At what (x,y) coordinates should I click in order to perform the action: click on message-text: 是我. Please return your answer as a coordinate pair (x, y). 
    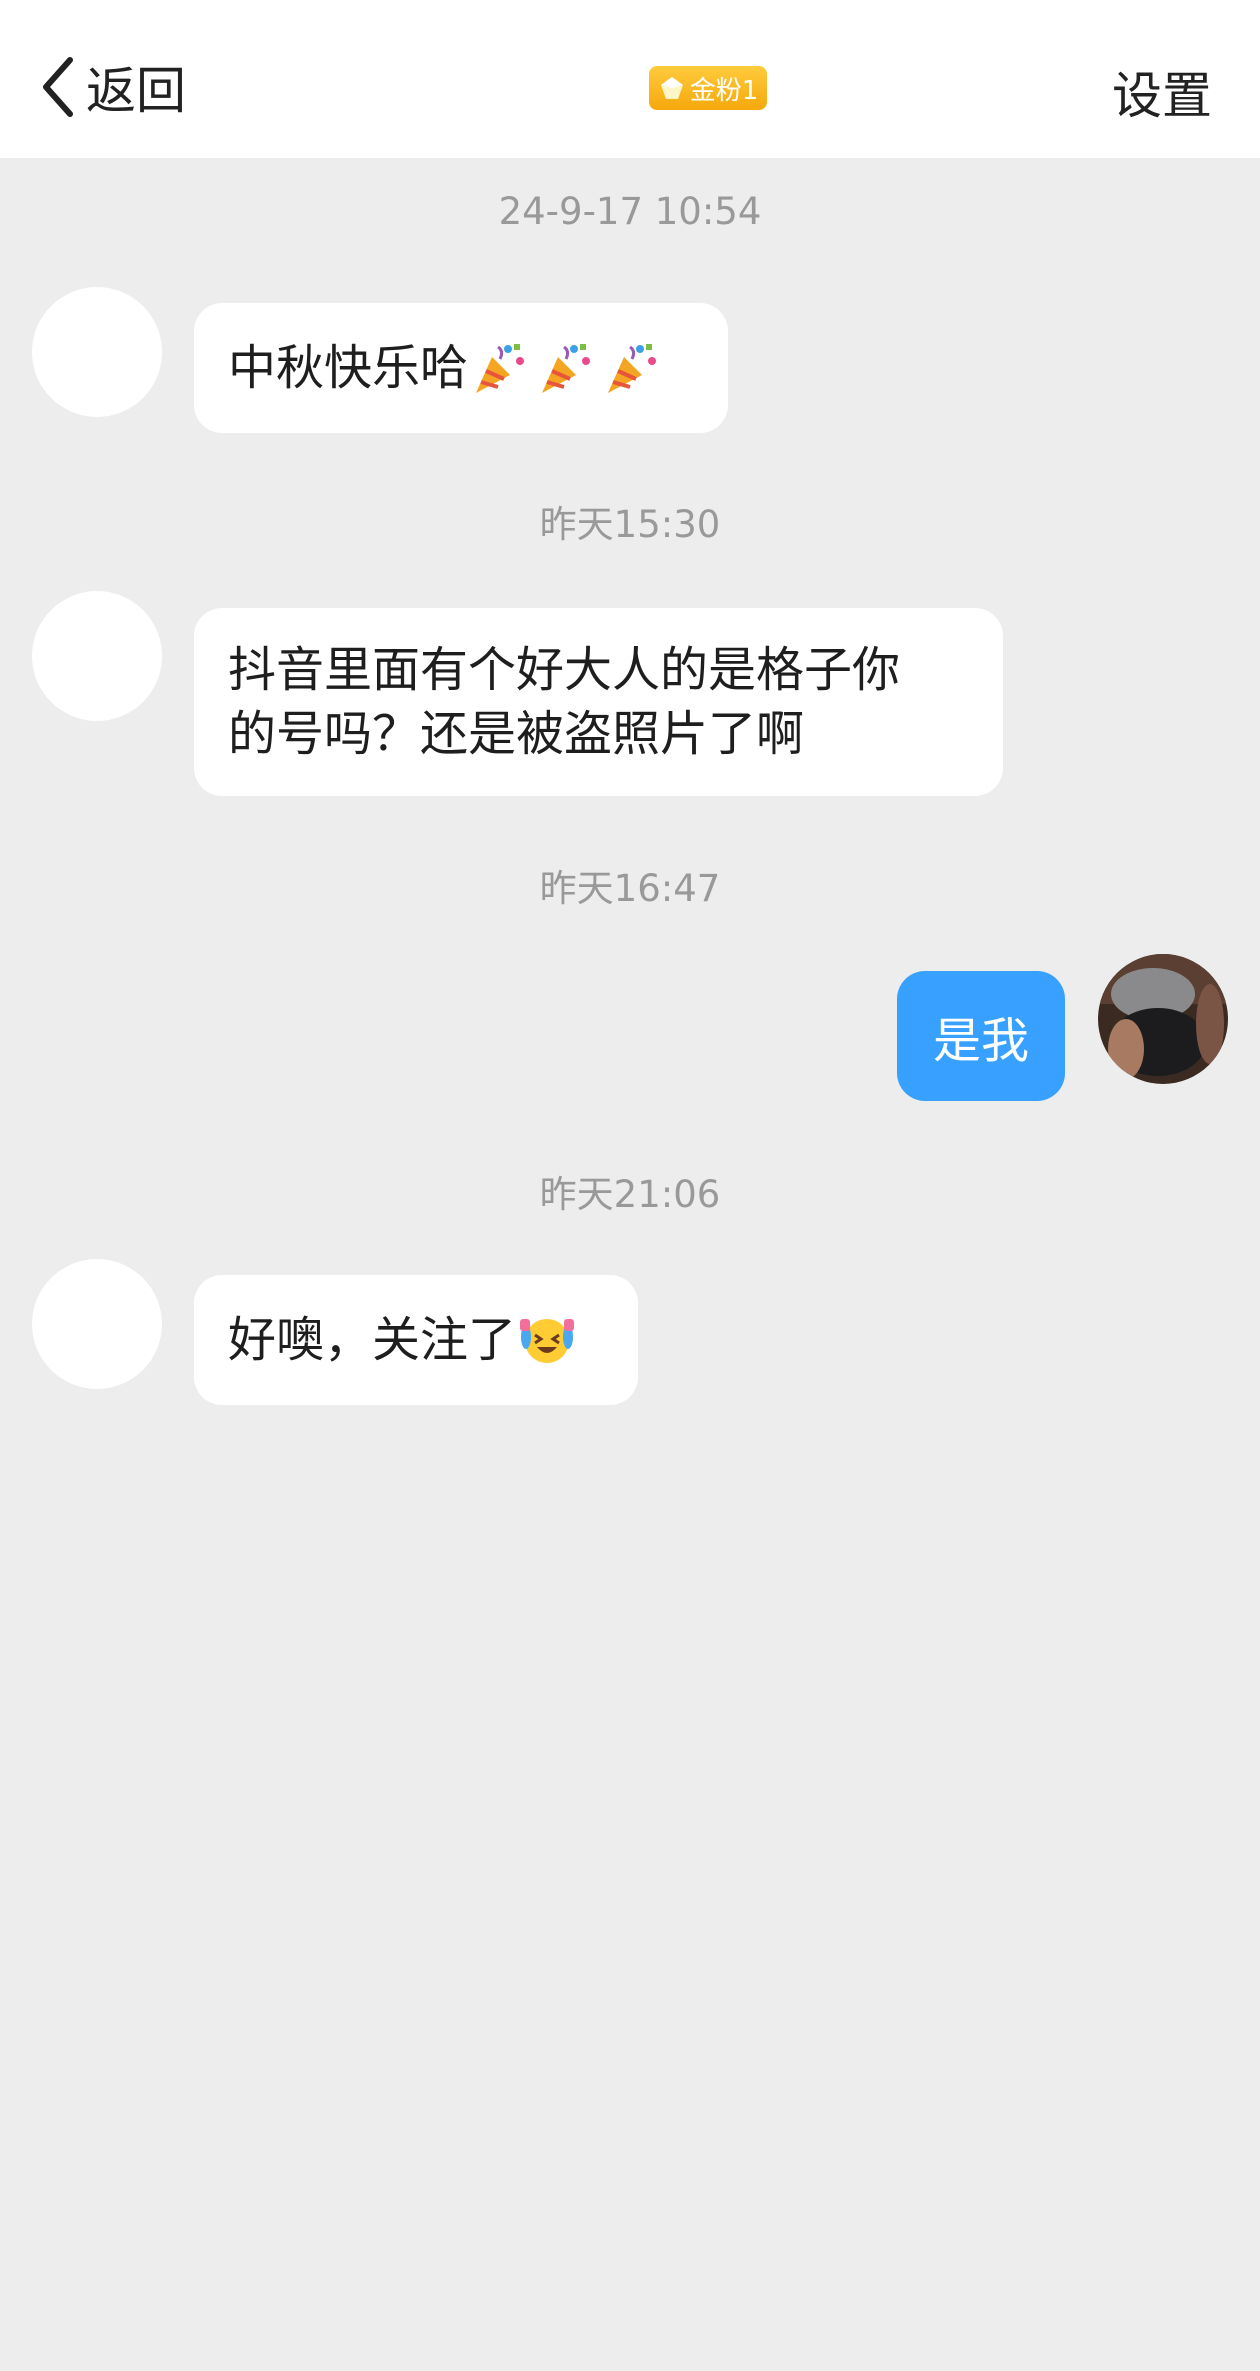
    Looking at the image, I should click on (980, 1041).